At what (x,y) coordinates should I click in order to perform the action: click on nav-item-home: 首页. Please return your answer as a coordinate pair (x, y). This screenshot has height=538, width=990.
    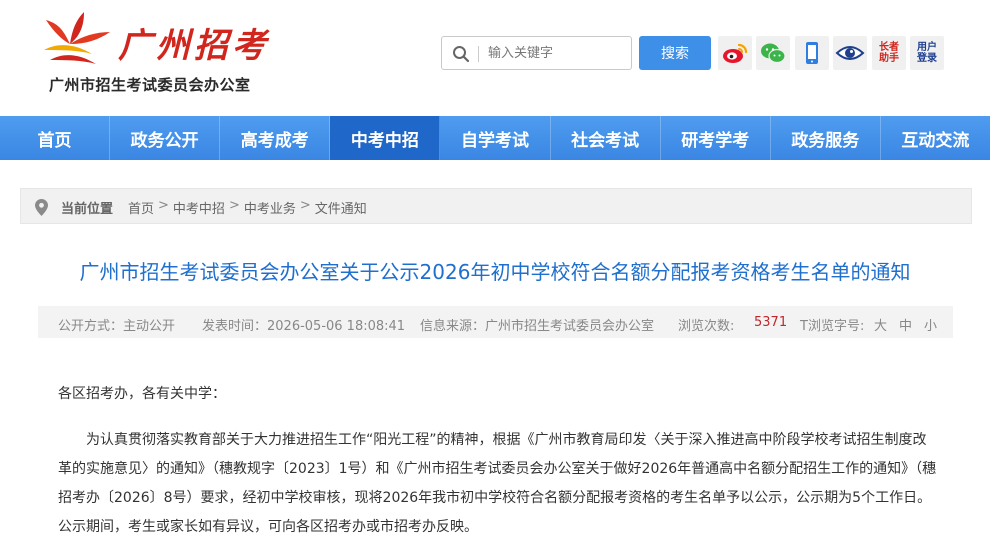
    Looking at the image, I should click on (55, 138).